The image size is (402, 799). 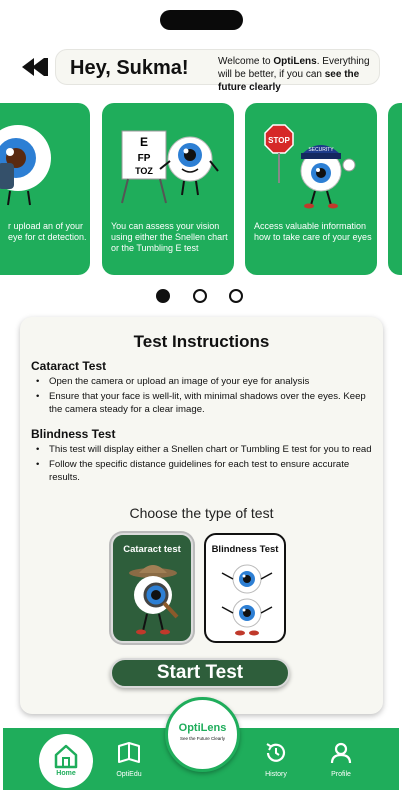 I want to click on greeting-prefix: Hey,, so click(x=93, y=68).